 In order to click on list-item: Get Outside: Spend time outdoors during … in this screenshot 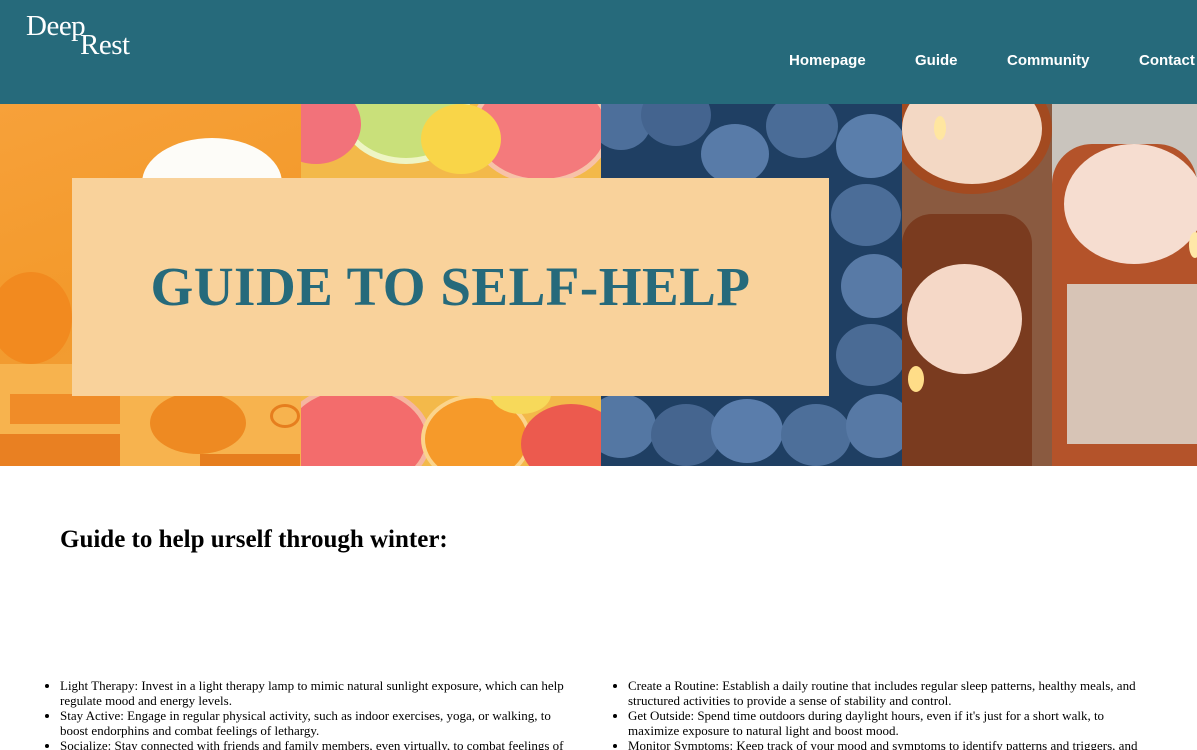, I will do `click(888, 723)`.